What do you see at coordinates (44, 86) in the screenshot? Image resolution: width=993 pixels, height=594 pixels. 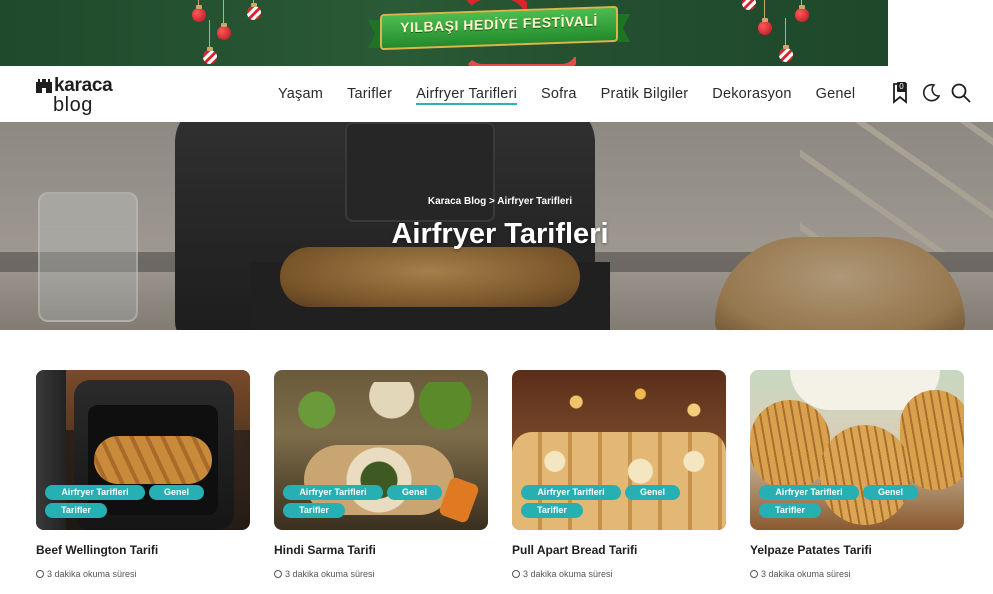 I see `castle-logo-icon` at bounding box center [44, 86].